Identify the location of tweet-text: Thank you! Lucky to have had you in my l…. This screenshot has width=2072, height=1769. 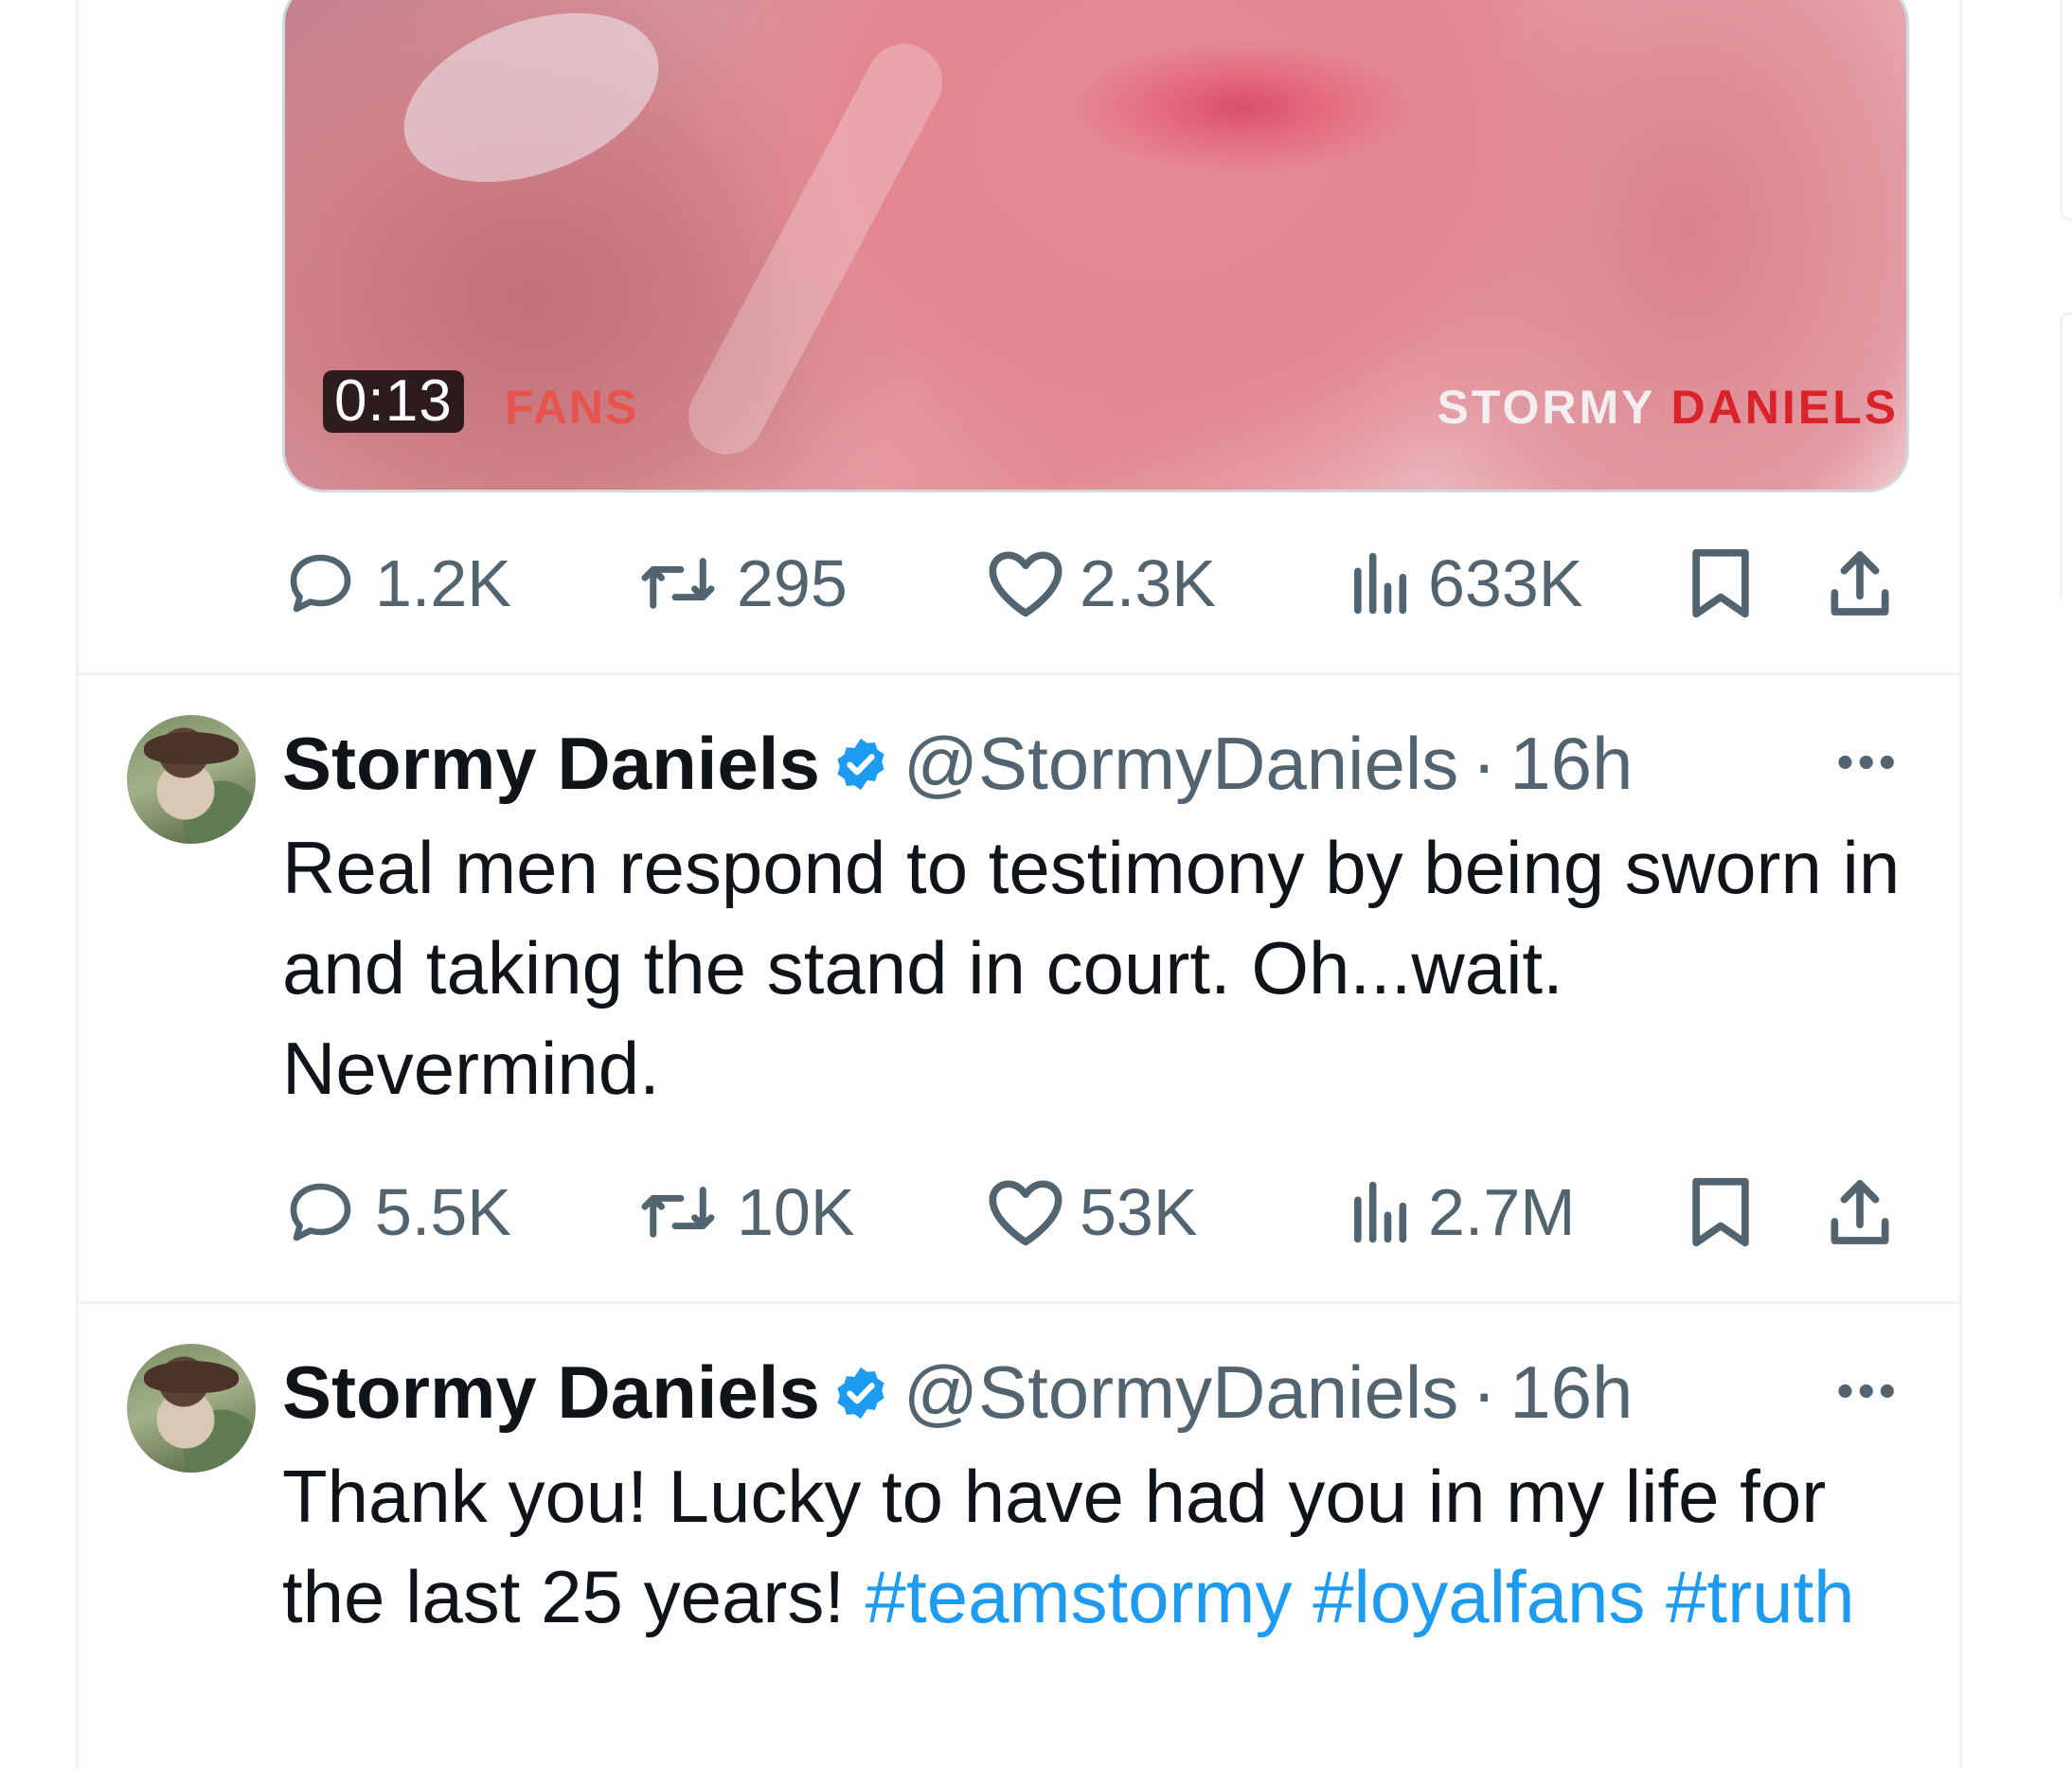
(1115, 1546).